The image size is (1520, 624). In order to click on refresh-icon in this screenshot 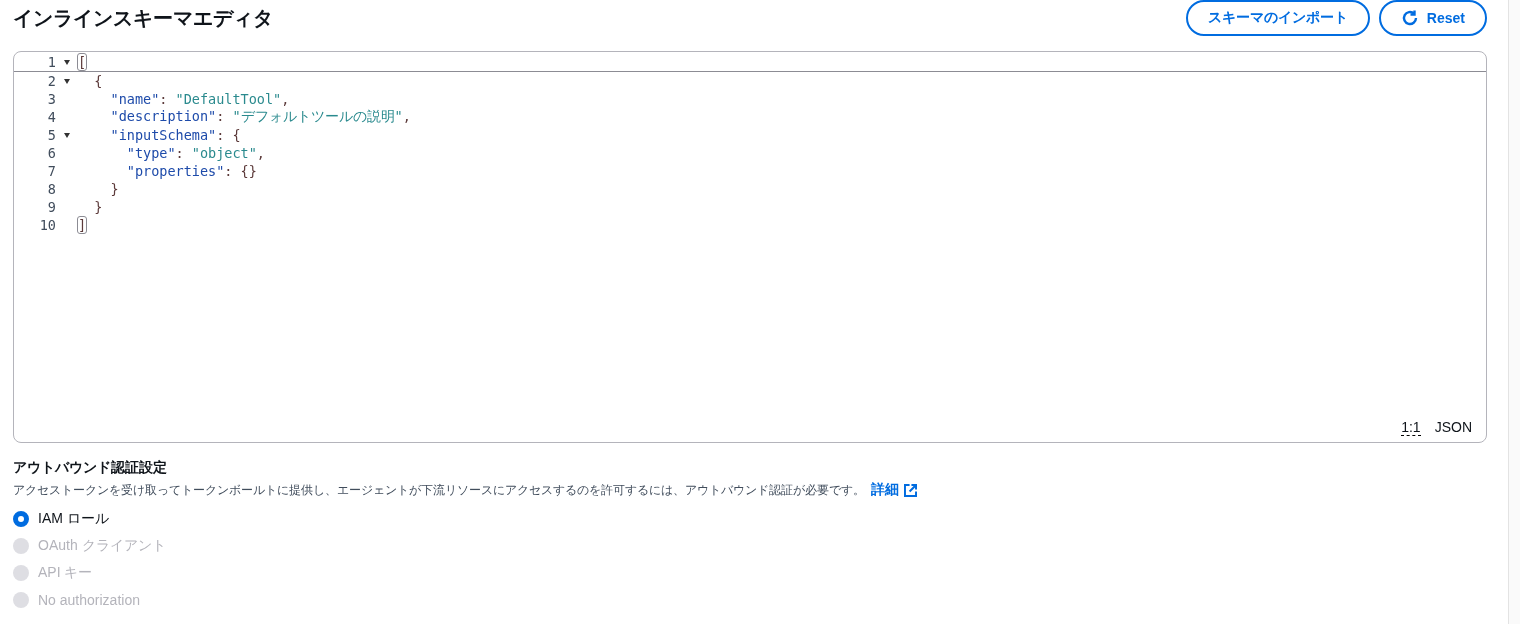, I will do `click(1409, 18)`.